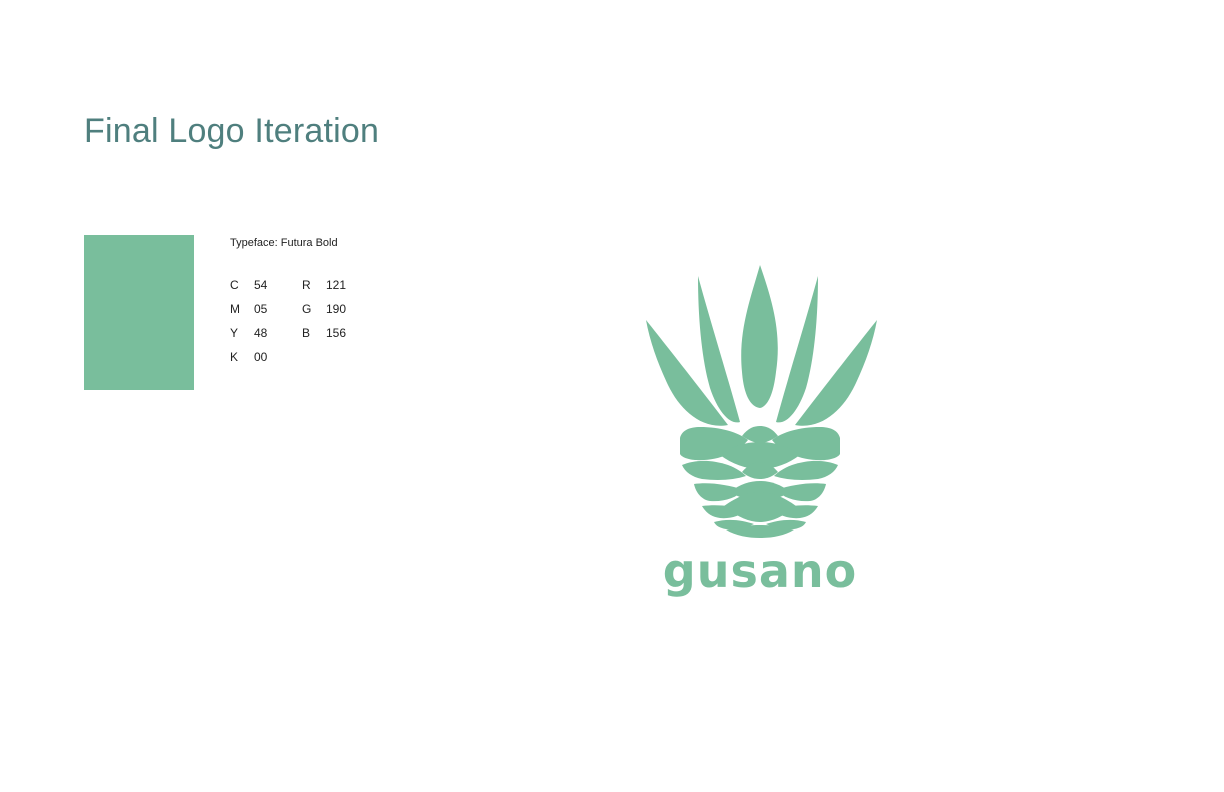  Describe the element at coordinates (306, 285) in the screenshot. I see `rgb-letter: R` at that location.